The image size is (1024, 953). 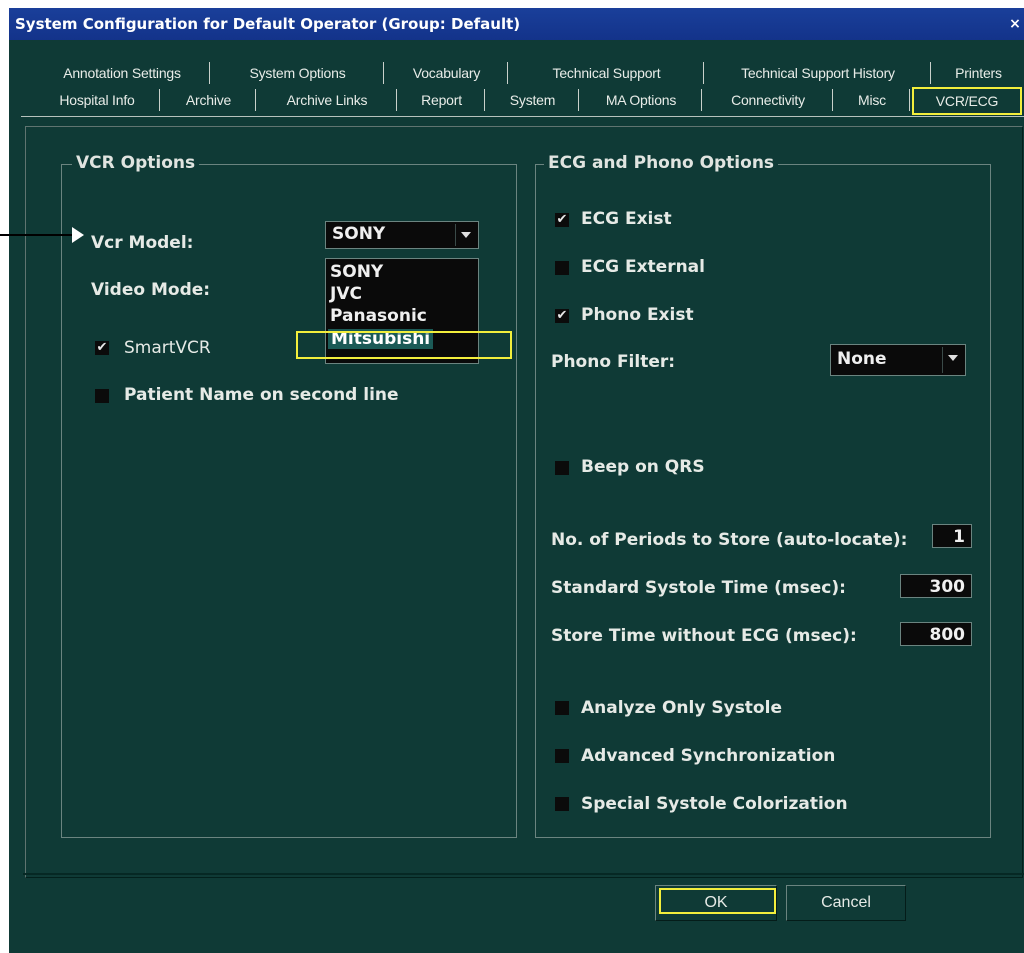 I want to click on beep-qrs-label: Beep on QRS, so click(x=643, y=467).